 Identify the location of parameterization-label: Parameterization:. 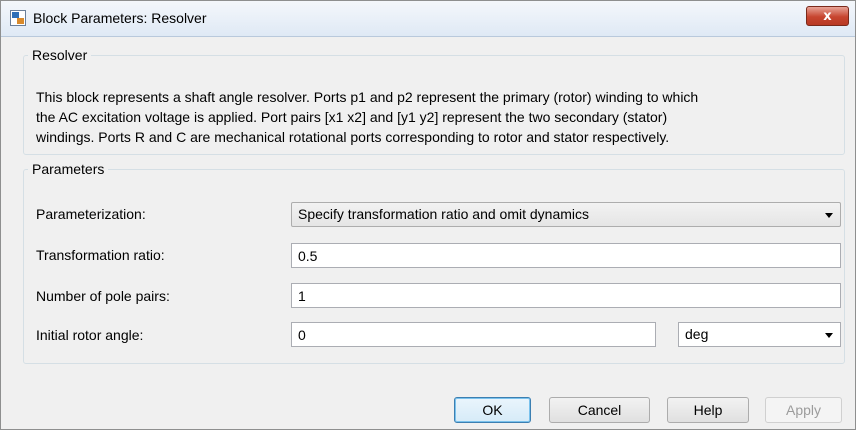
(91, 214).